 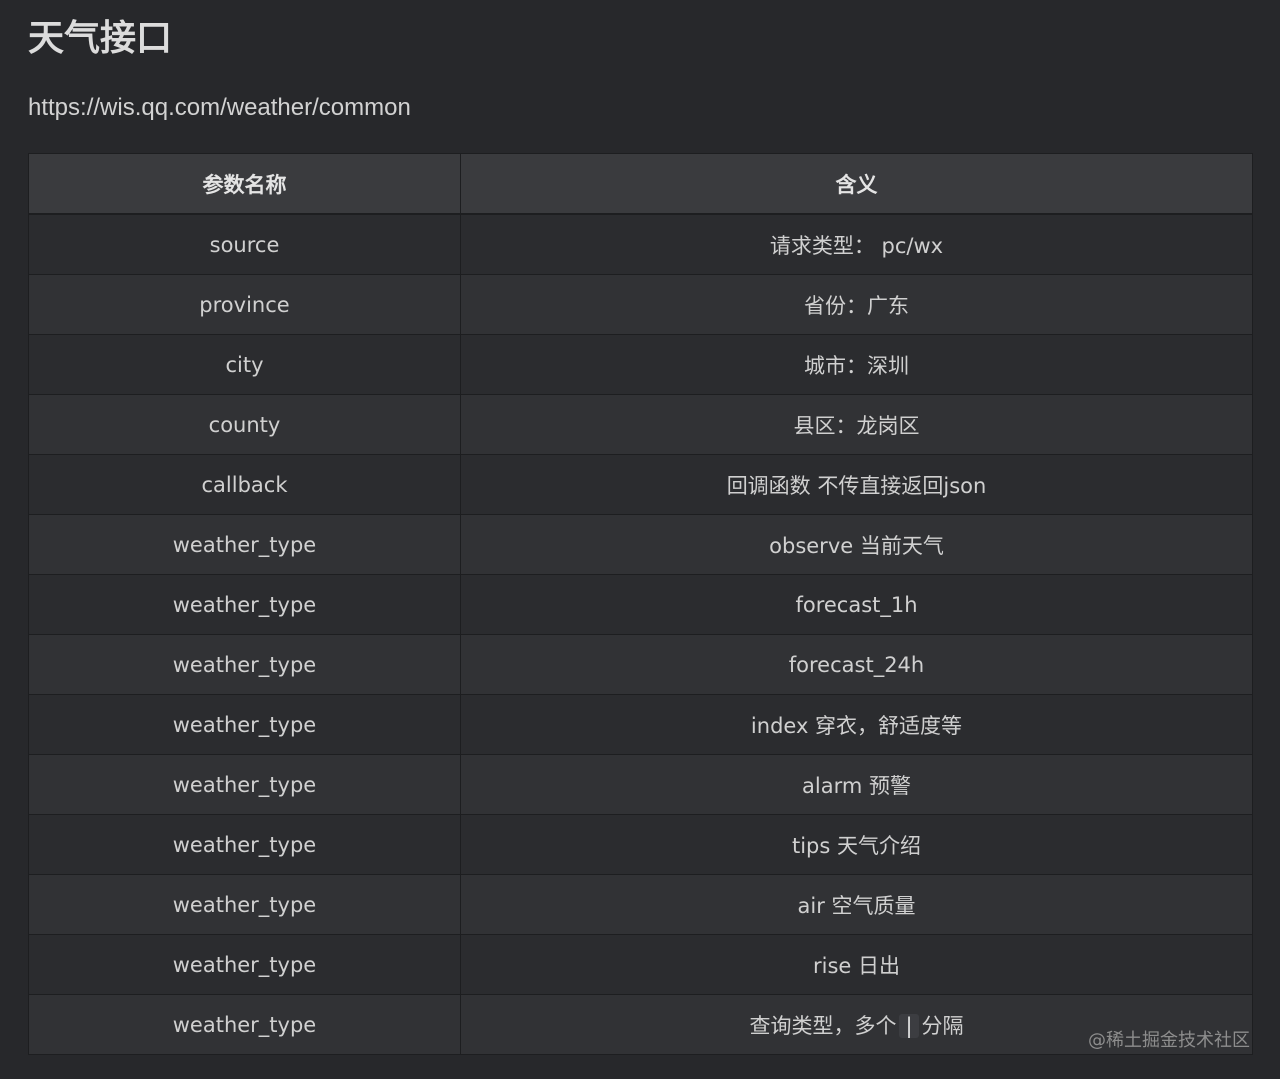 What do you see at coordinates (244, 364) in the screenshot?
I see `param-cell: city` at bounding box center [244, 364].